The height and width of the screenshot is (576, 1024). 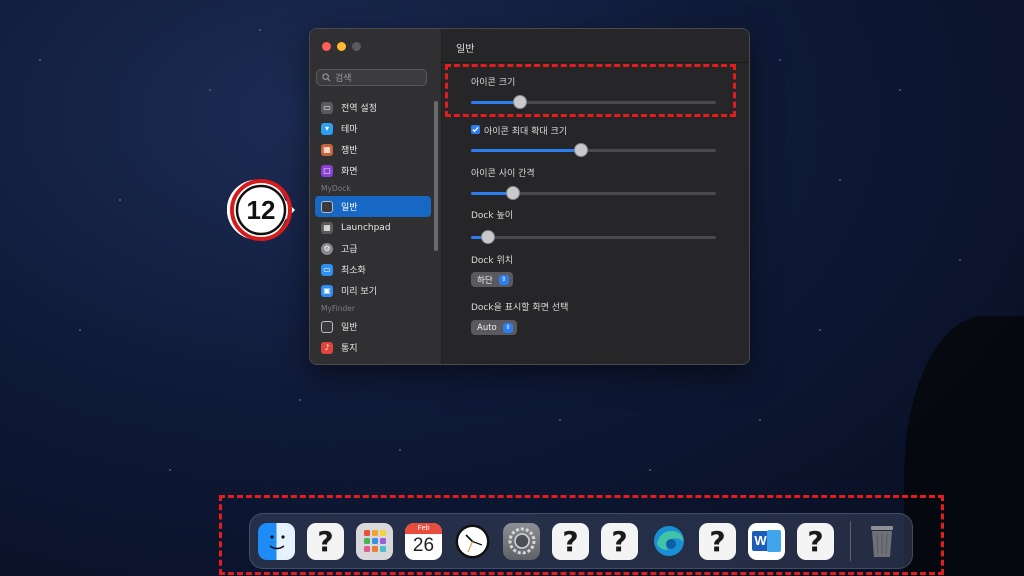 I want to click on sidebar-item-label: 최소화, so click(x=353, y=271).